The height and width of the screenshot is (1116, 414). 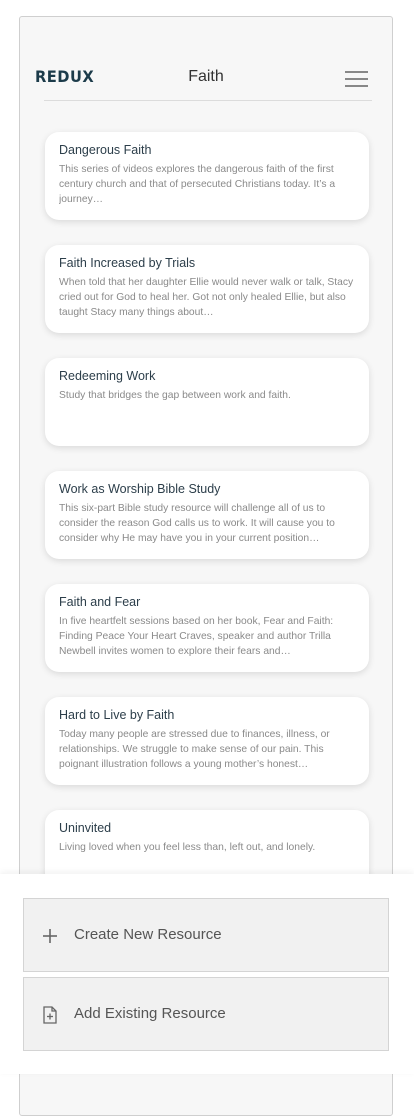 What do you see at coordinates (50, 1015) in the screenshot?
I see `add-file-icon` at bounding box center [50, 1015].